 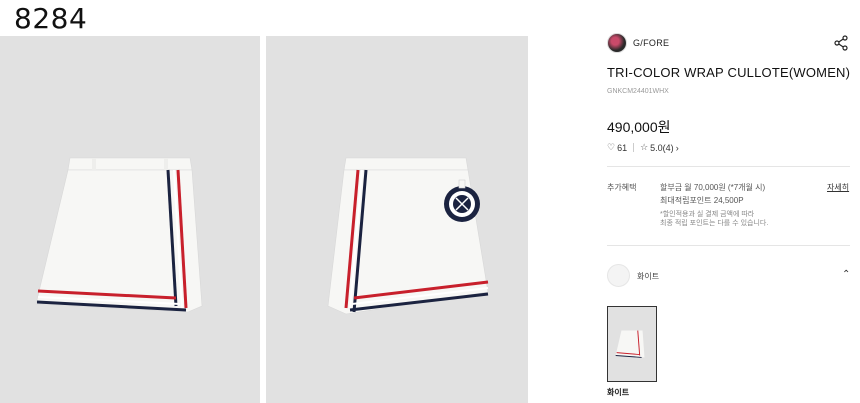 What do you see at coordinates (714, 223) in the screenshot?
I see `points-note-2: 최종 적립 포인트는 다를 수 있습니다.` at bounding box center [714, 223].